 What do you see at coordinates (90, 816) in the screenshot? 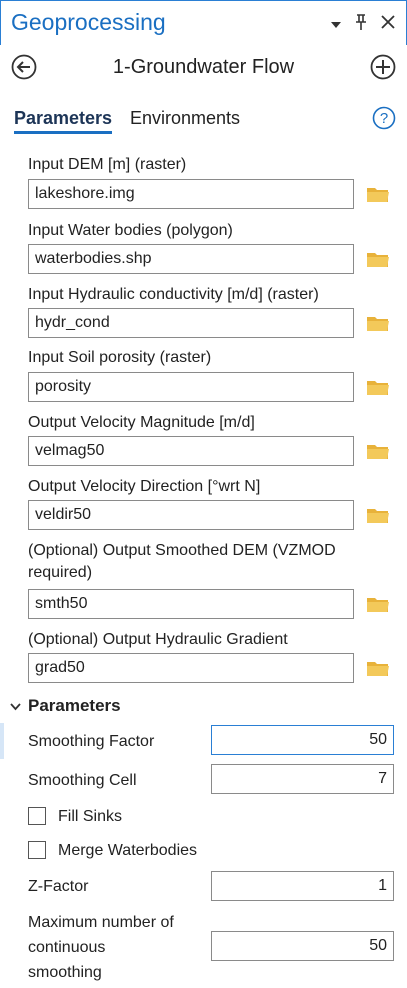
I see `fill-sinks-label: Fill Sinks` at bounding box center [90, 816].